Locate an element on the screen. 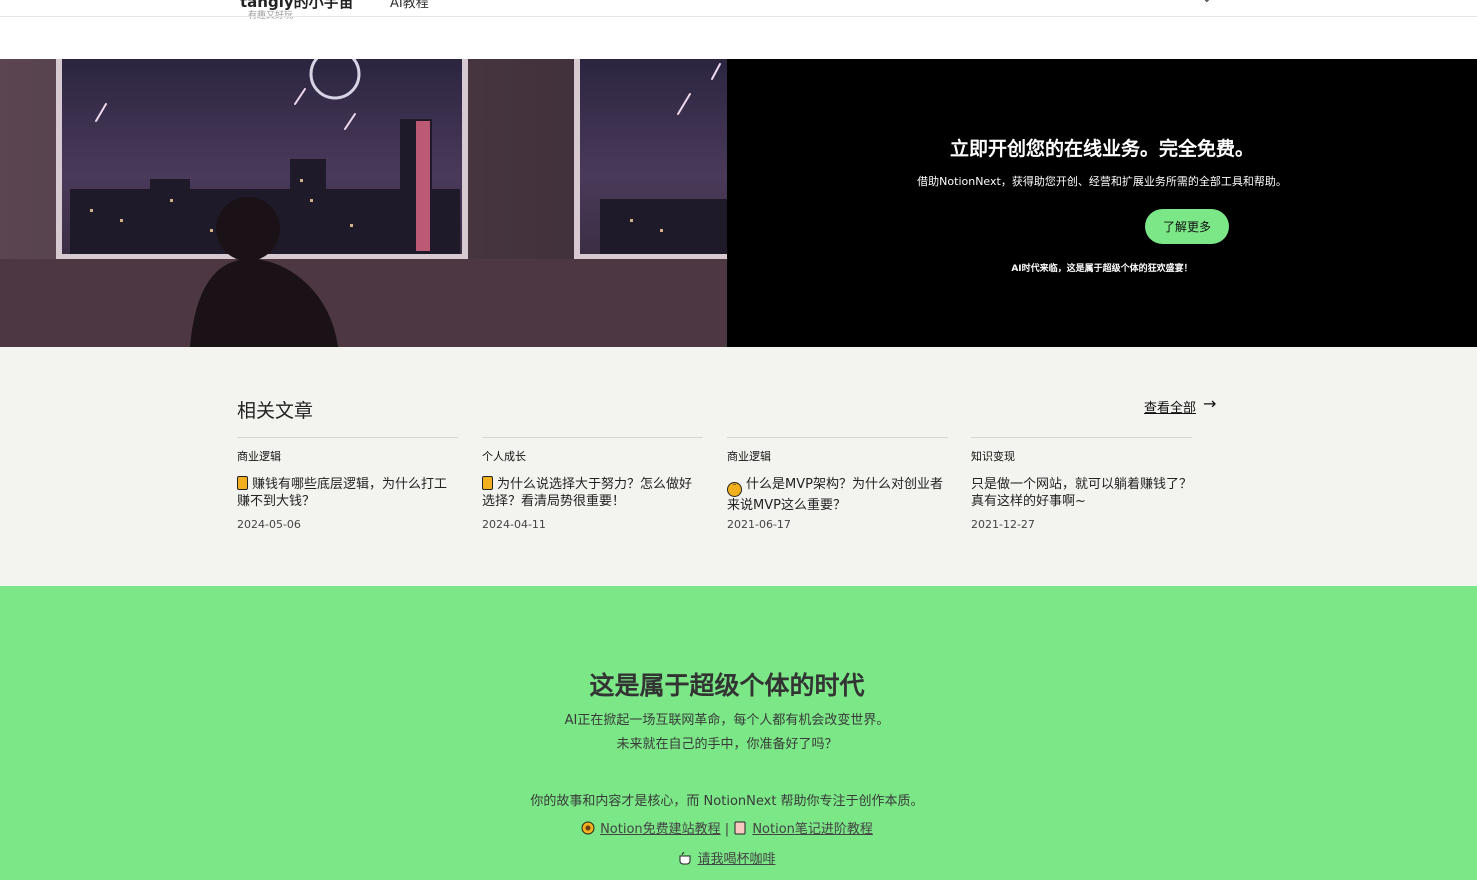 This screenshot has width=1477, height=880. notebook-icon is located at coordinates (740, 828).